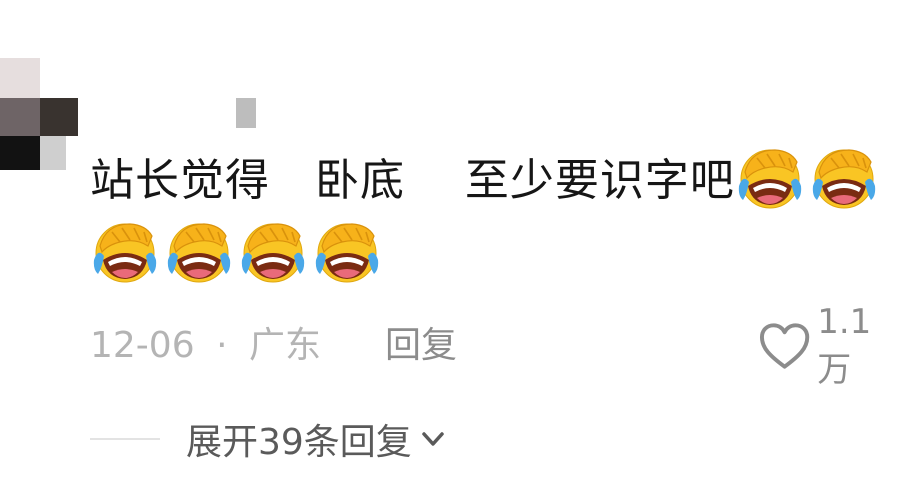  Describe the element at coordinates (180, 180) in the screenshot. I see `comment-segment-1: 站长觉得` at that location.